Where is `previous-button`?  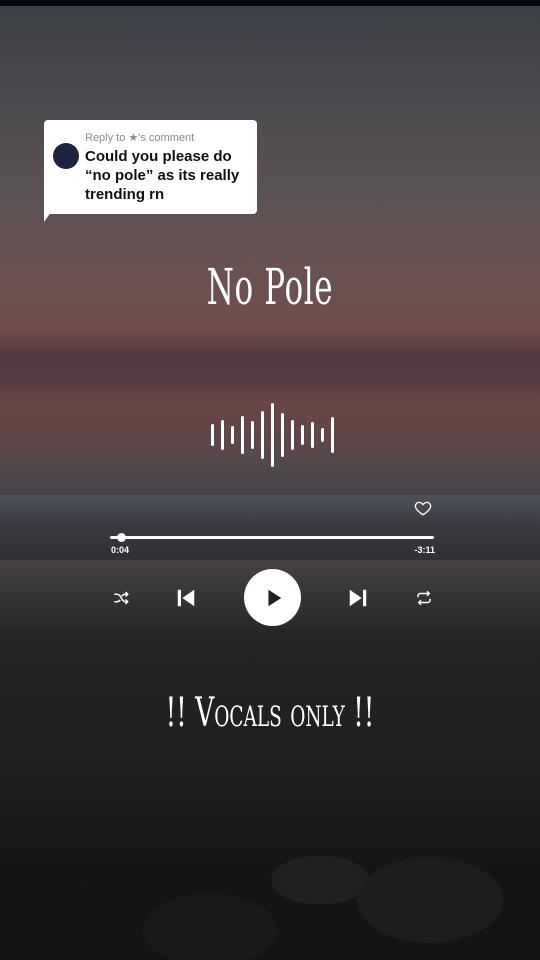 previous-button is located at coordinates (186, 598).